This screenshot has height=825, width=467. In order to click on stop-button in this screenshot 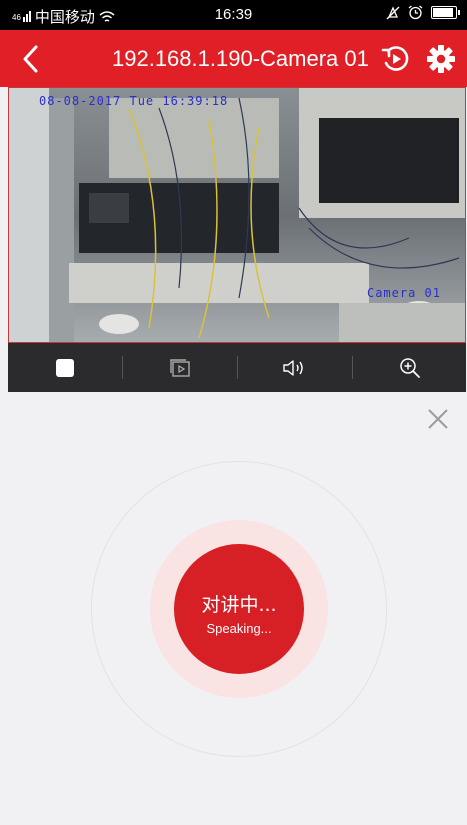, I will do `click(65, 367)`.